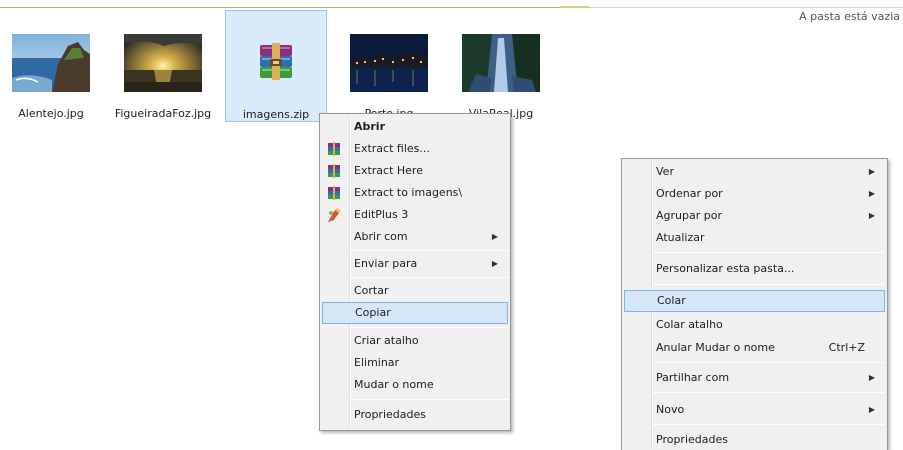 This screenshot has width=903, height=450. What do you see at coordinates (415, 237) in the screenshot?
I see `menu-item-abrir-com: Abrir com ▶` at bounding box center [415, 237].